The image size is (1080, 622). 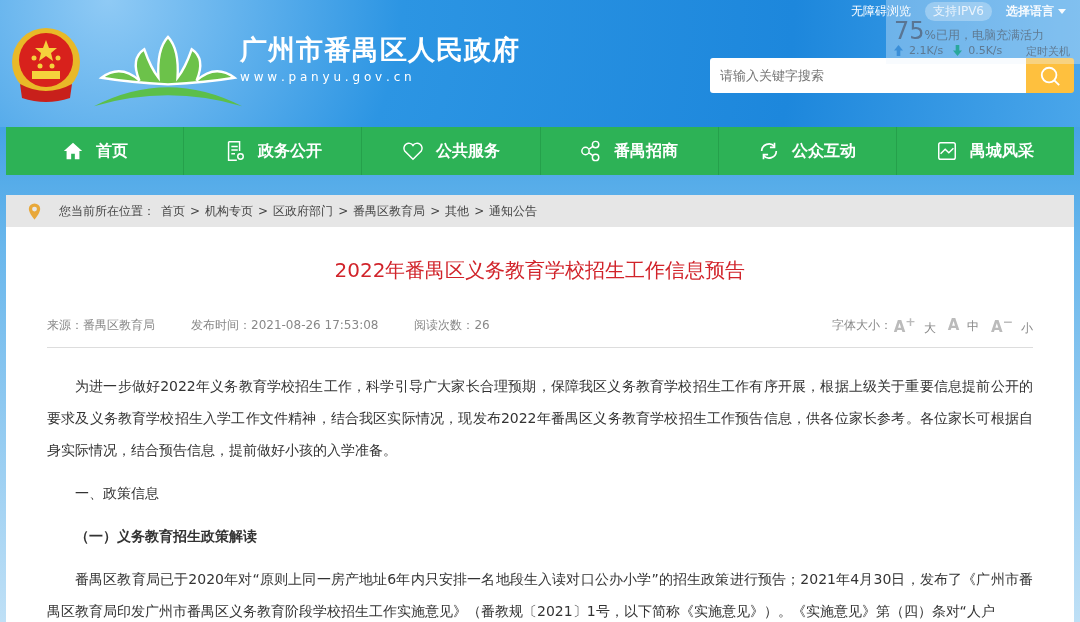 What do you see at coordinates (285, 325) in the screenshot?
I see `article-meta: 发布时间：2021-08-26 17:53:08` at bounding box center [285, 325].